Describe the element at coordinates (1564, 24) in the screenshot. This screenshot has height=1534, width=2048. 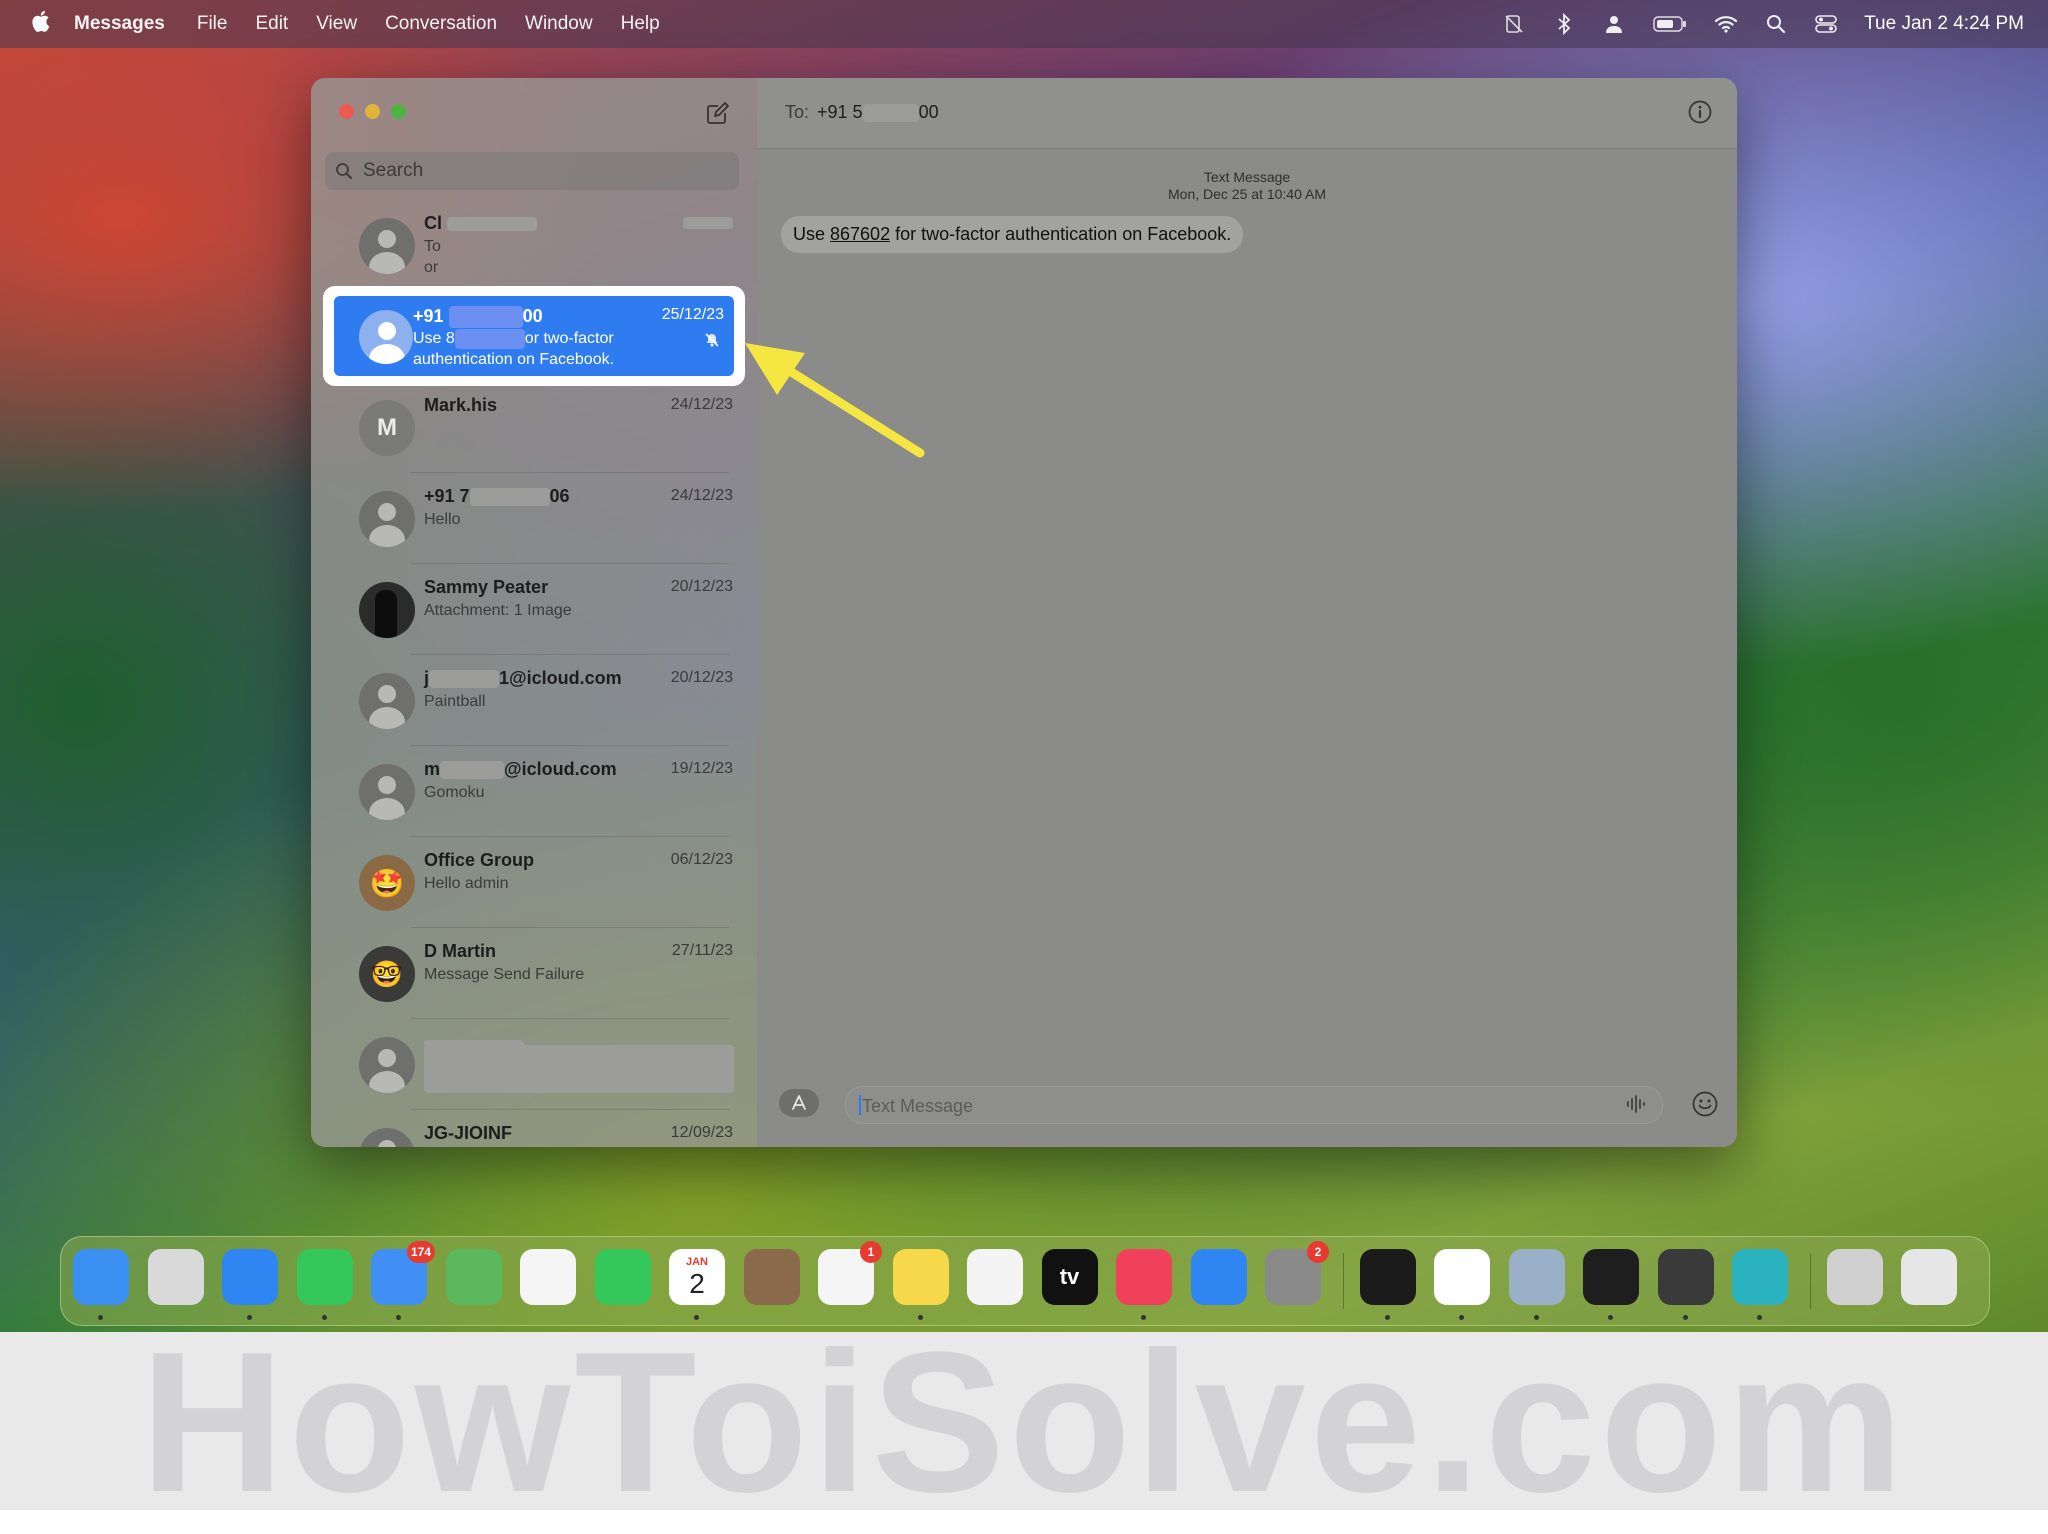
I see `bluetooth-icon` at that location.